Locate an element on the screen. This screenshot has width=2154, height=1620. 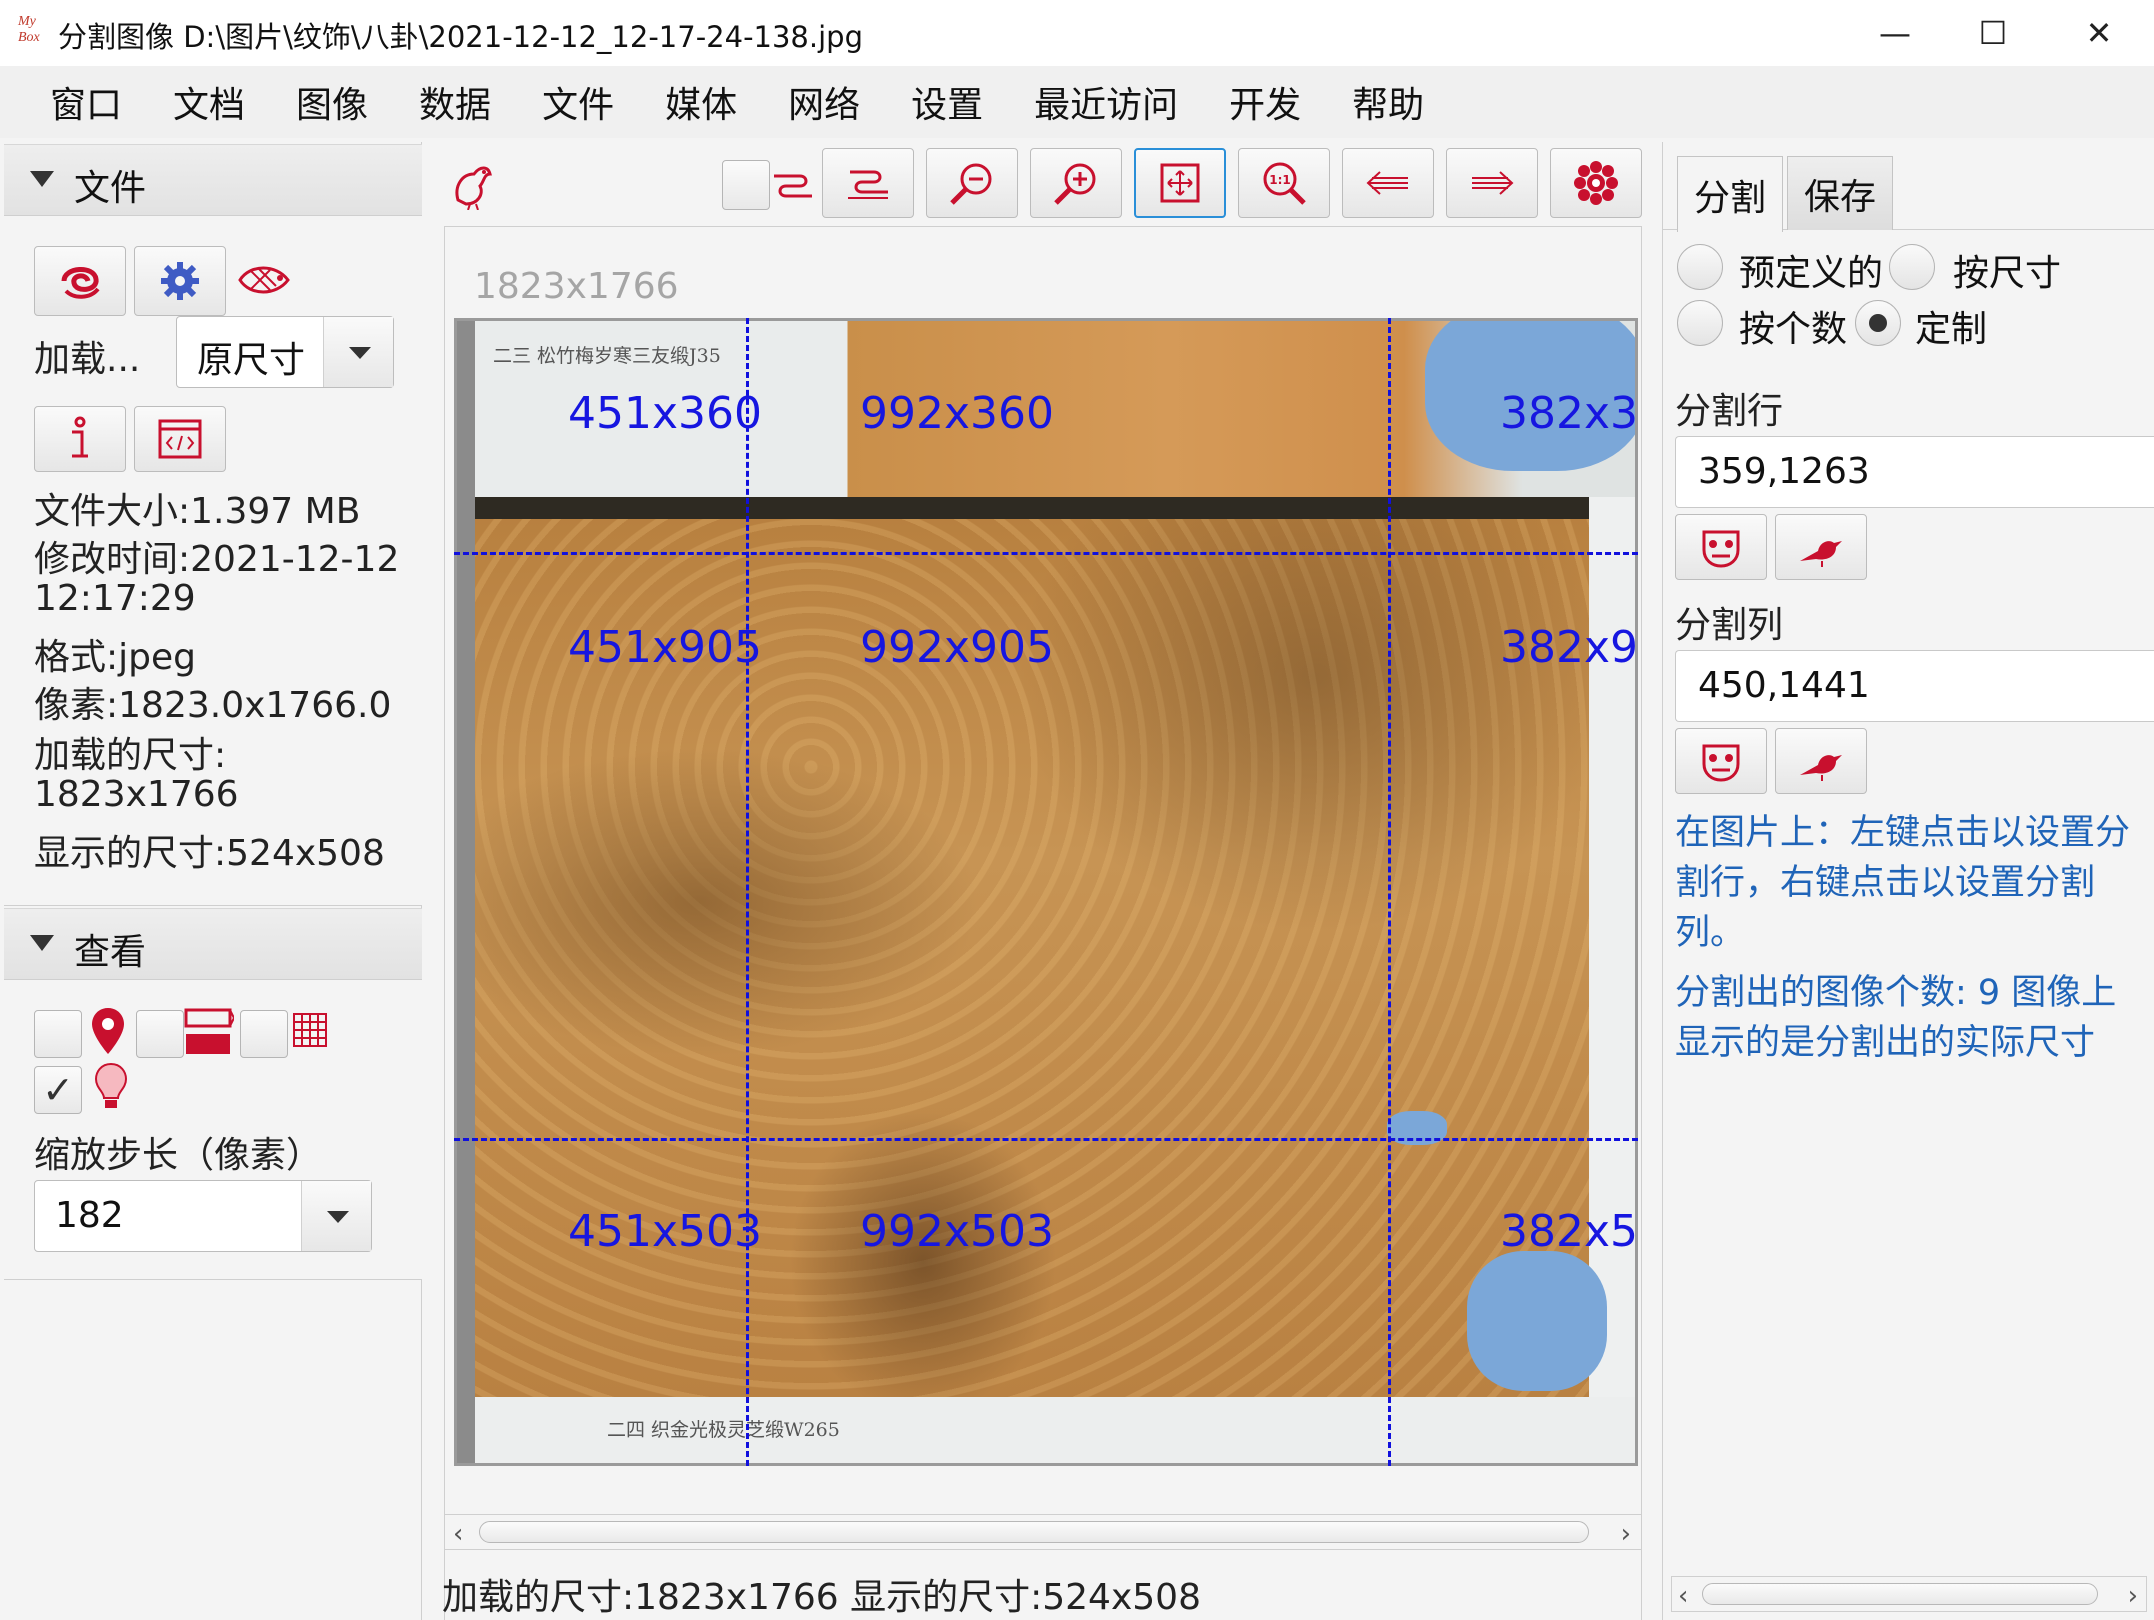
radio-by-number-label: 按个数 is located at coordinates (1793, 326).